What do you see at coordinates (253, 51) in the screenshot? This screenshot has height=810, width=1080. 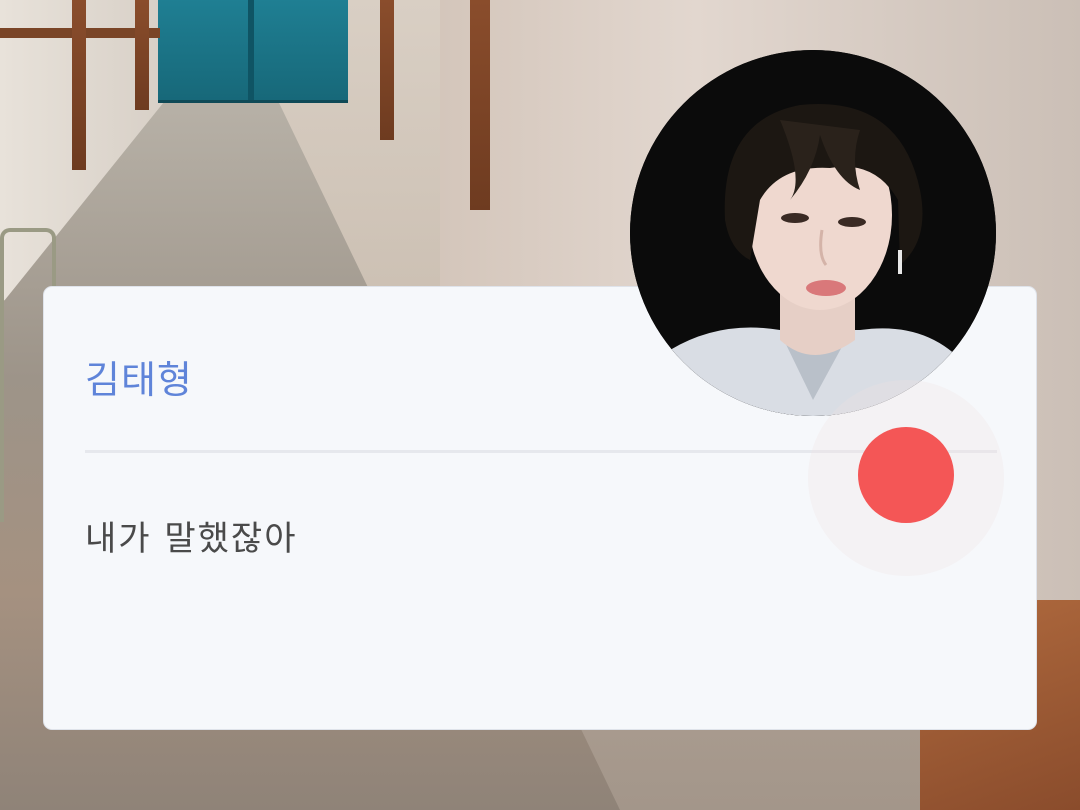 I see `hallway-door` at bounding box center [253, 51].